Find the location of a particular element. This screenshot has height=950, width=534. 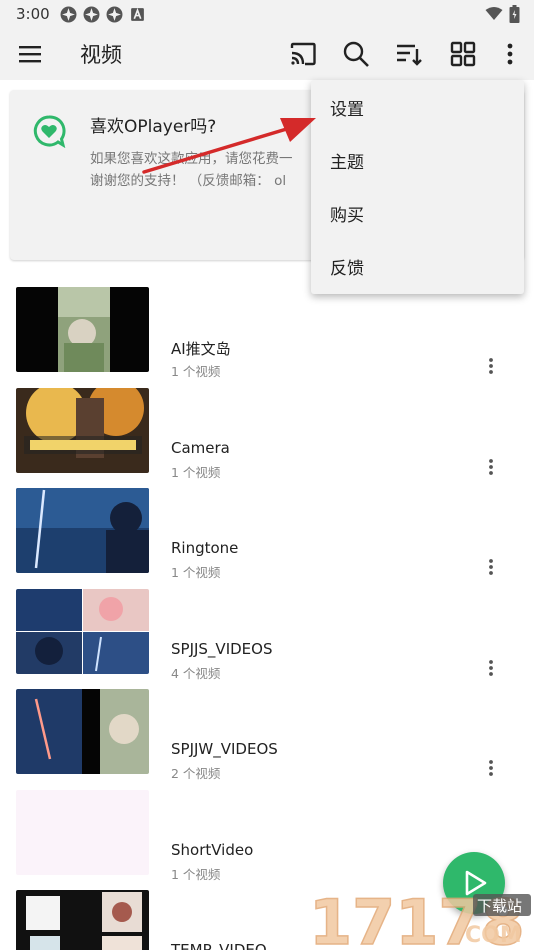

a-icon is located at coordinates (137, 14).